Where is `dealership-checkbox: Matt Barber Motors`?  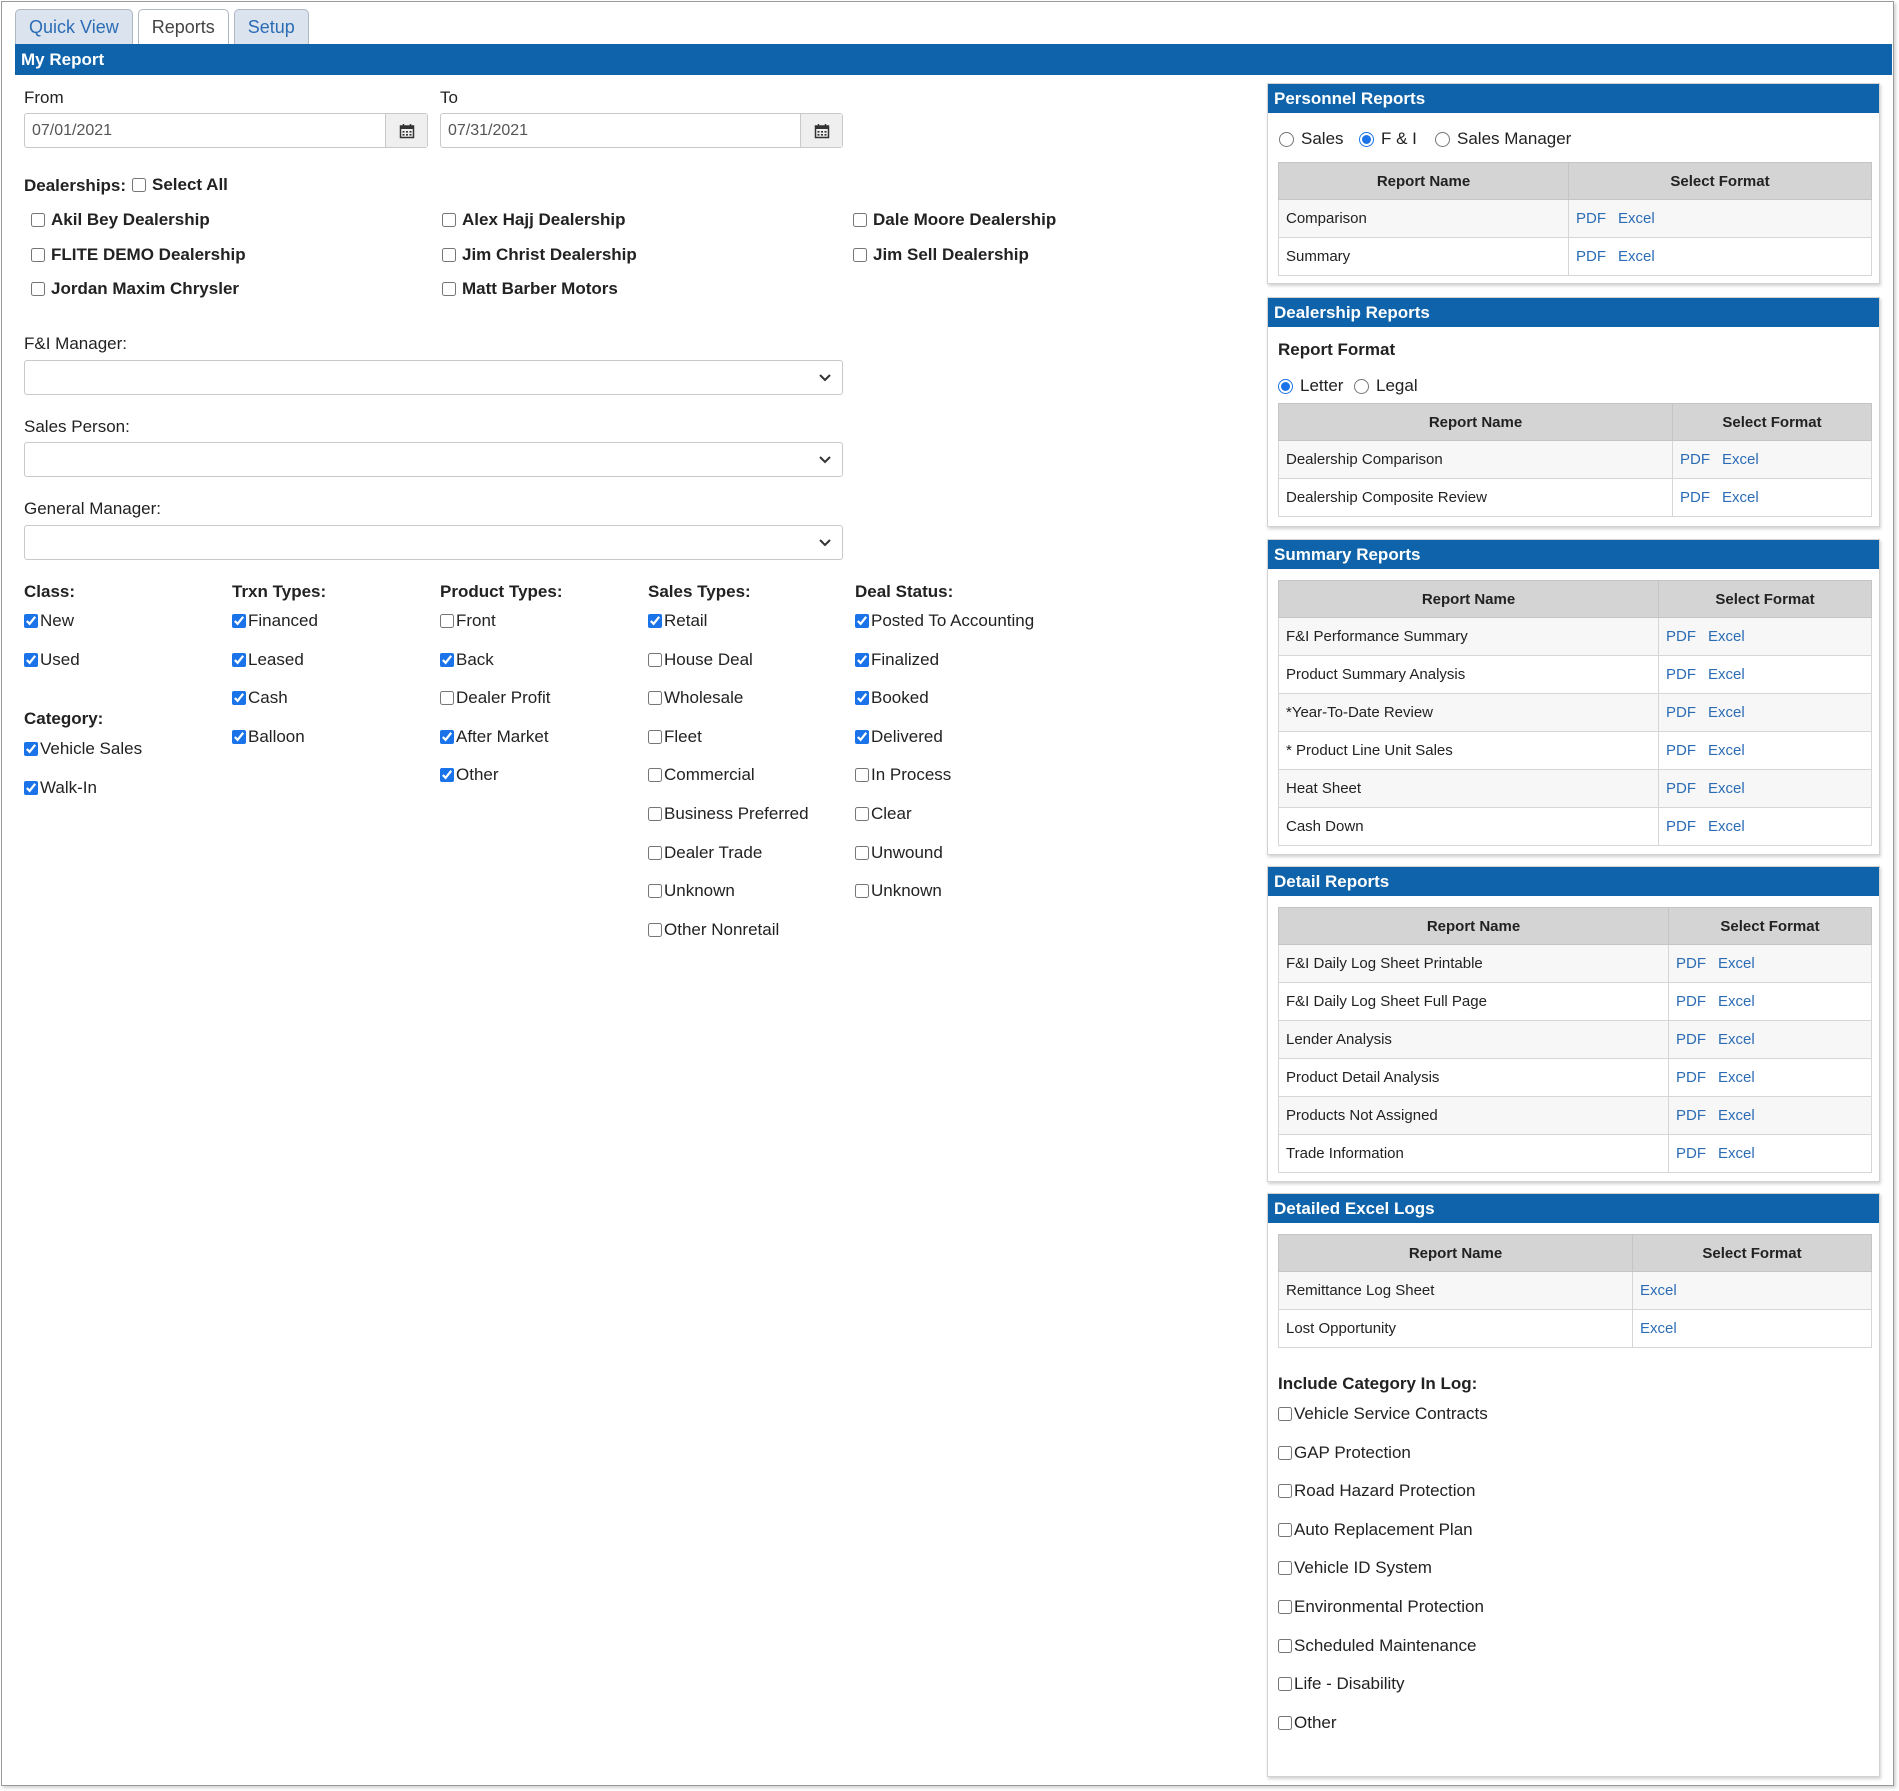 dealership-checkbox: Matt Barber Motors is located at coordinates (530, 289).